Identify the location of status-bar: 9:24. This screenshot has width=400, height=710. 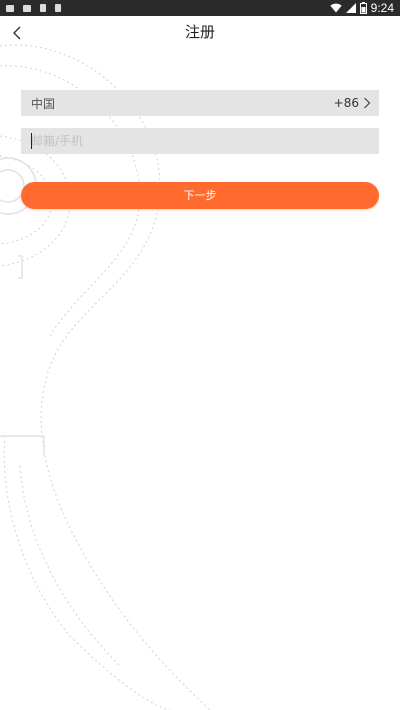
(200, 8).